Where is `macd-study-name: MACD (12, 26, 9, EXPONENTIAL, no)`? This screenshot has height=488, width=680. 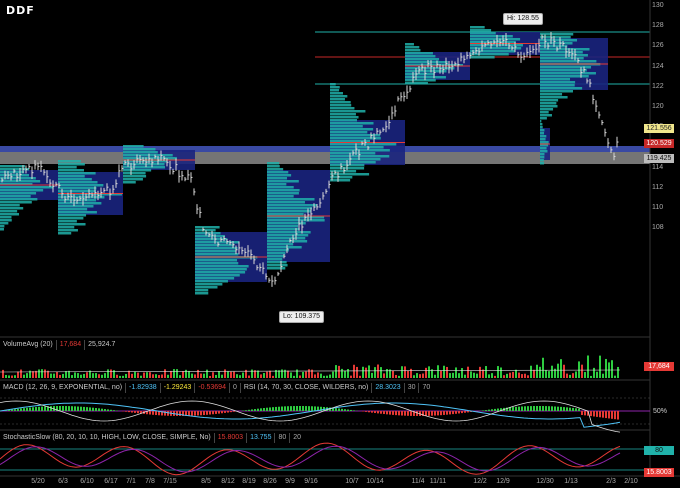
macd-study-name: MACD (12, 26, 9, EXPONENTIAL, no) is located at coordinates (62, 388).